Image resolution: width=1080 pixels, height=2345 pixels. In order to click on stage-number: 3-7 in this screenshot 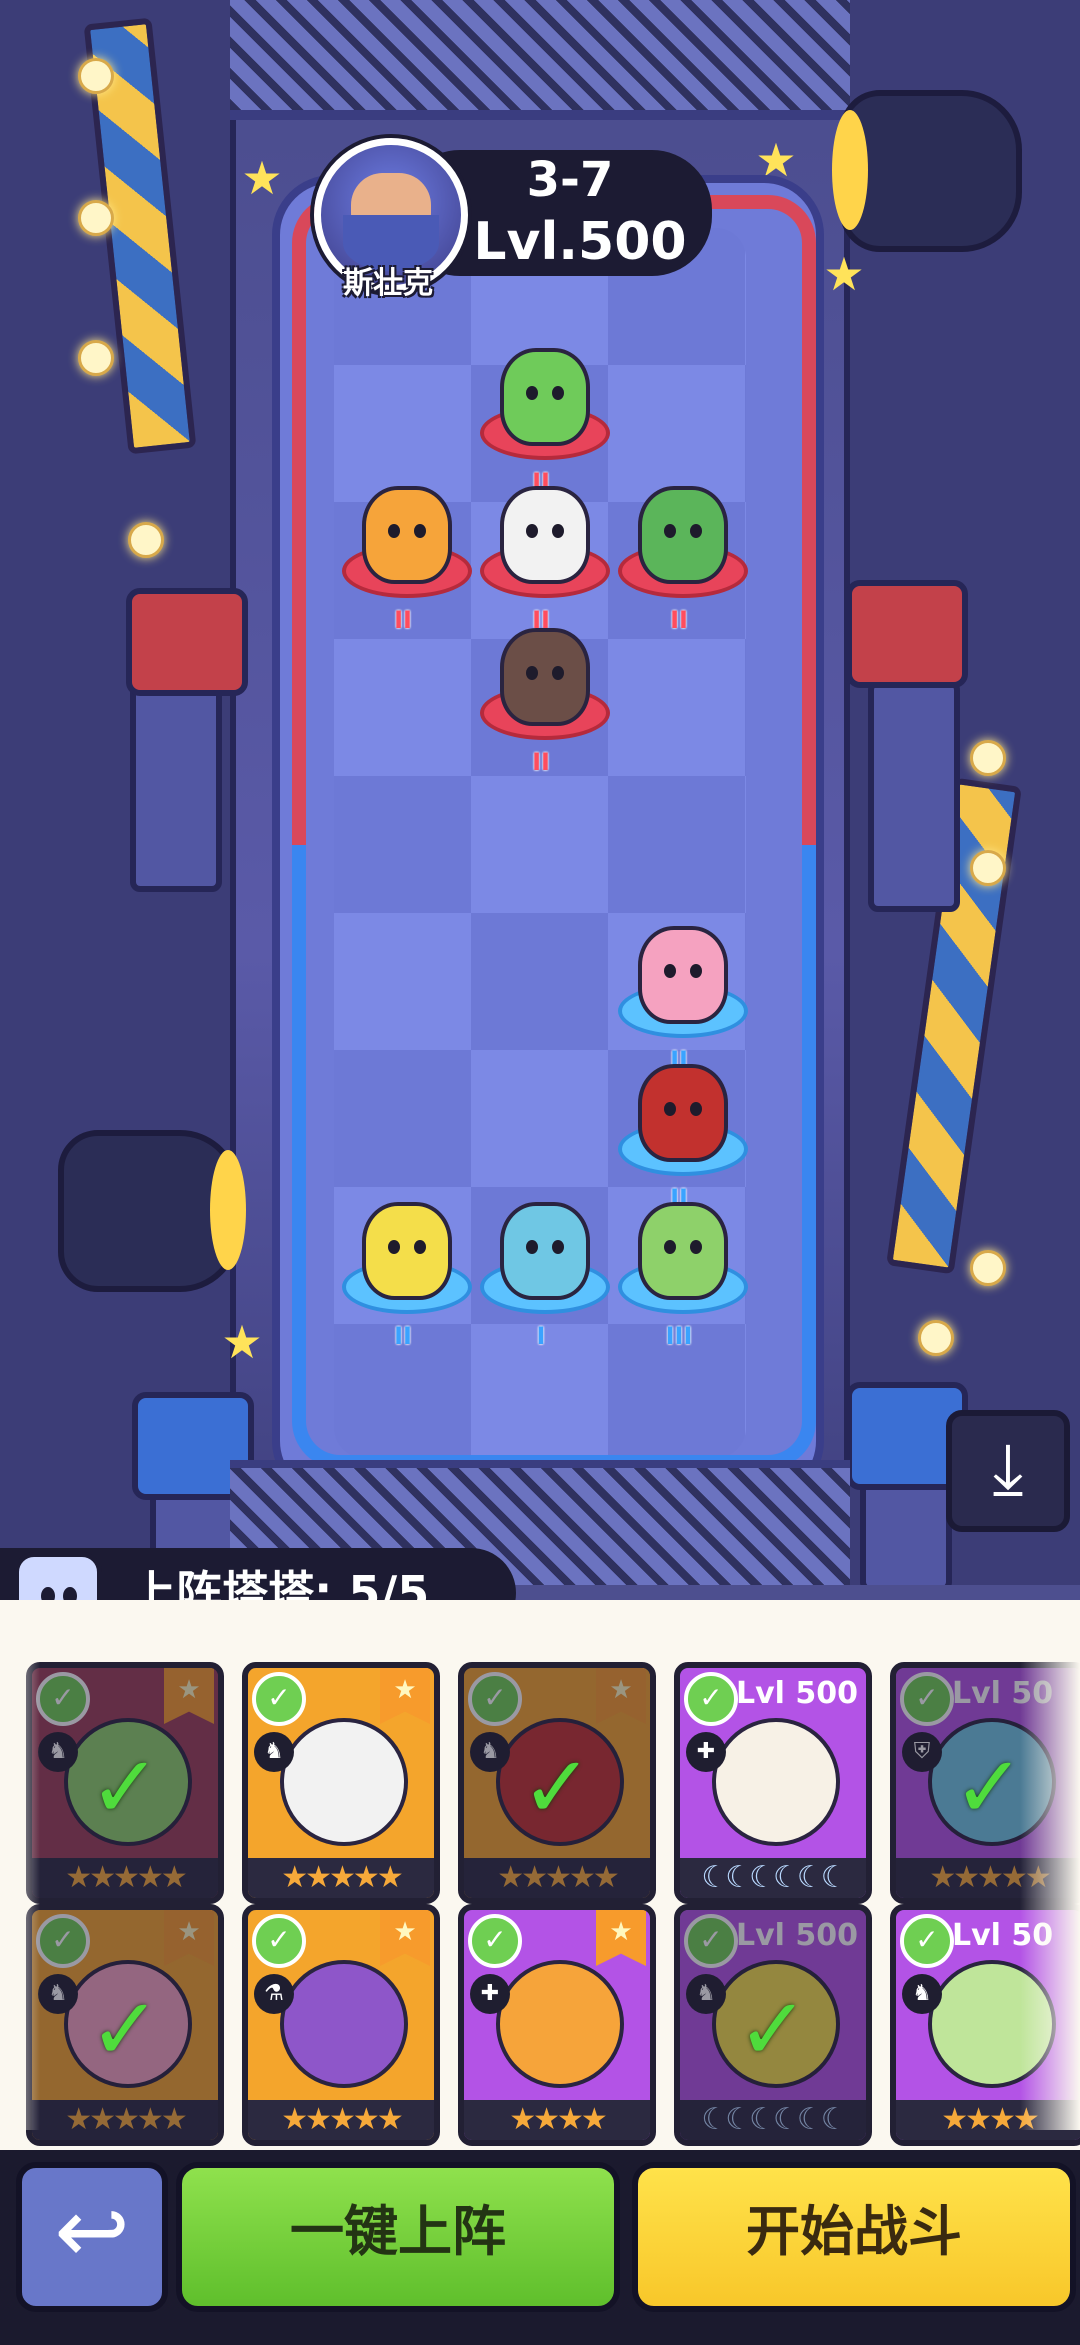, I will do `click(570, 180)`.